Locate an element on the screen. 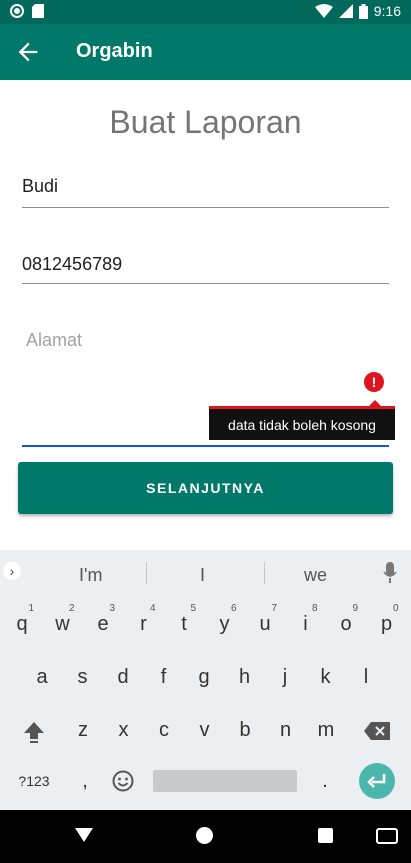 The width and height of the screenshot is (411, 863). key-label: i is located at coordinates (305, 624).